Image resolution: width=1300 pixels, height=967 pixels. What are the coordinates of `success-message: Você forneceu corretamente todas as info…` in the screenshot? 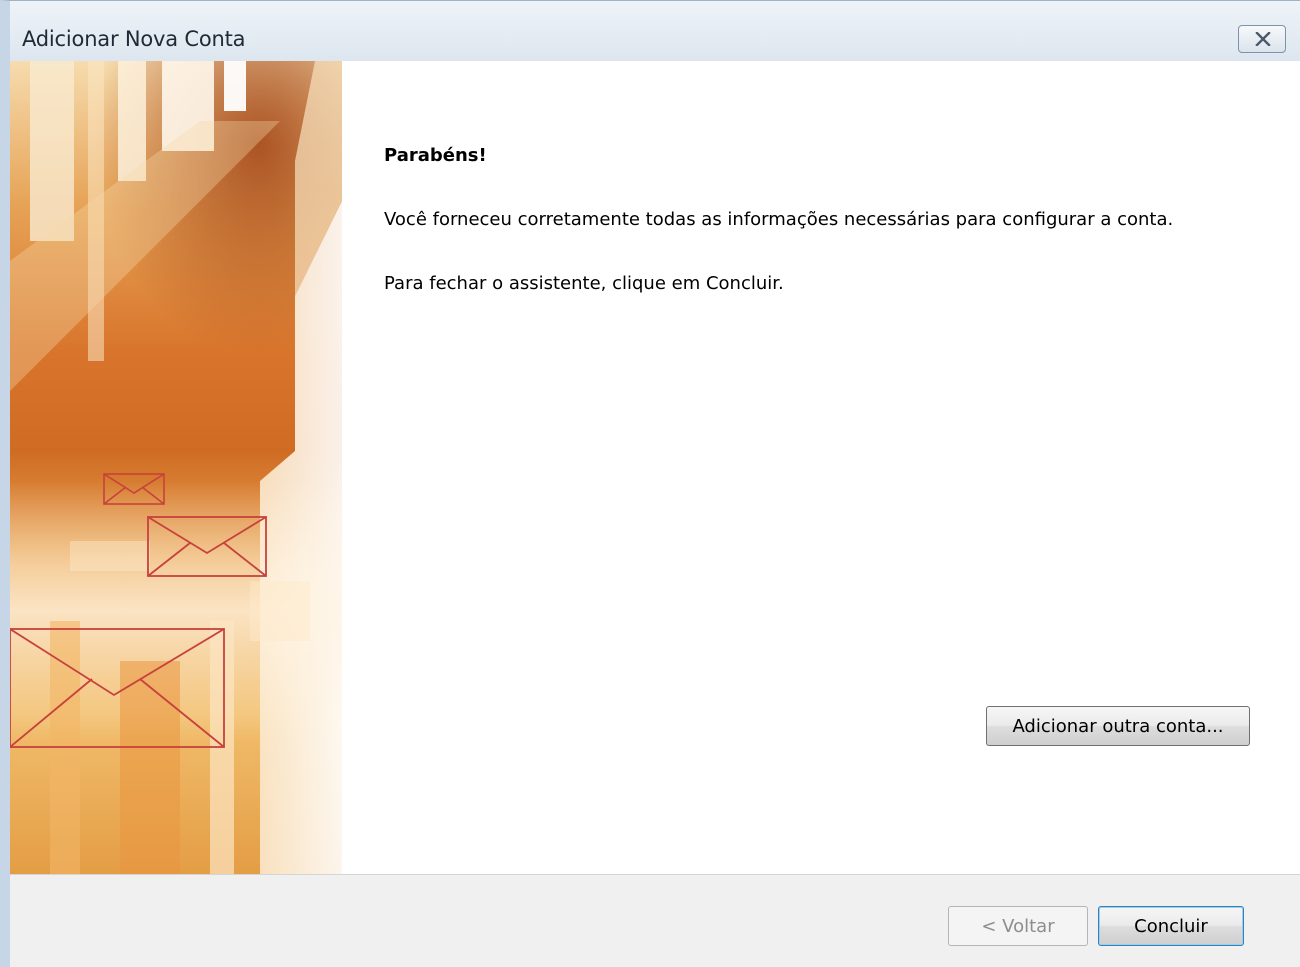 It's located at (779, 219).